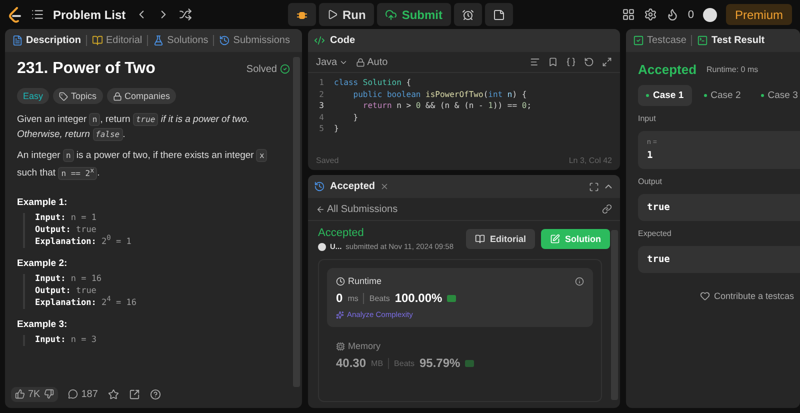 This screenshot has width=800, height=413. I want to click on panel-tab: Test Result, so click(731, 40).